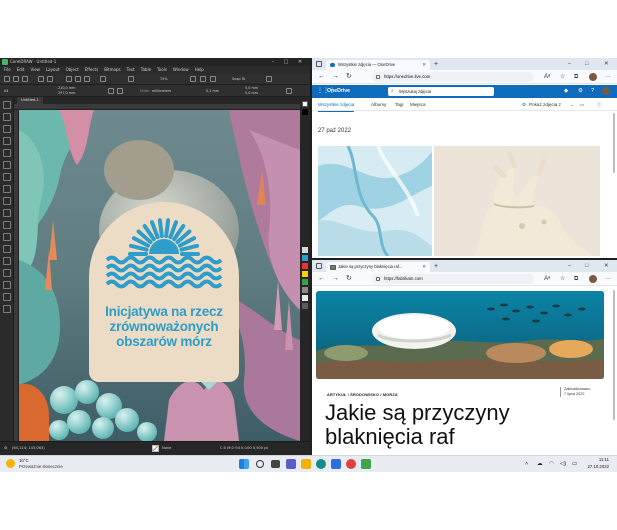 The image size is (617, 530). I want to click on save-icon, so click(25, 79).